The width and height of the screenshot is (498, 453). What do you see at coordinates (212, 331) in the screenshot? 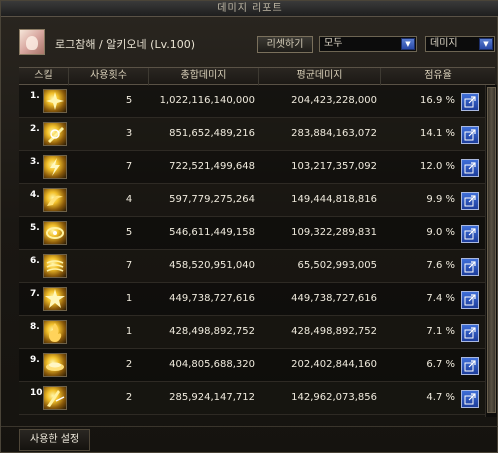
I see `row-total-damage: 428,498,892,752` at bounding box center [212, 331].